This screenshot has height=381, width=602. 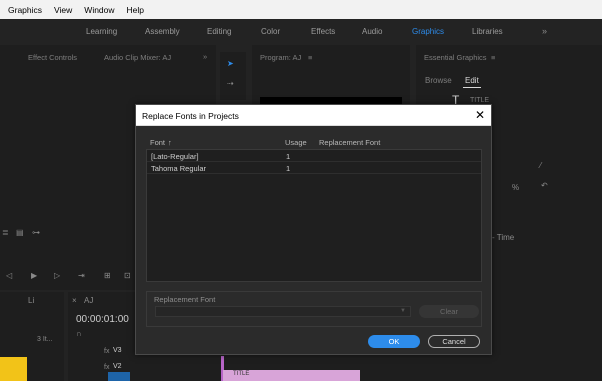 I want to click on column-font: Font, so click(x=157, y=142).